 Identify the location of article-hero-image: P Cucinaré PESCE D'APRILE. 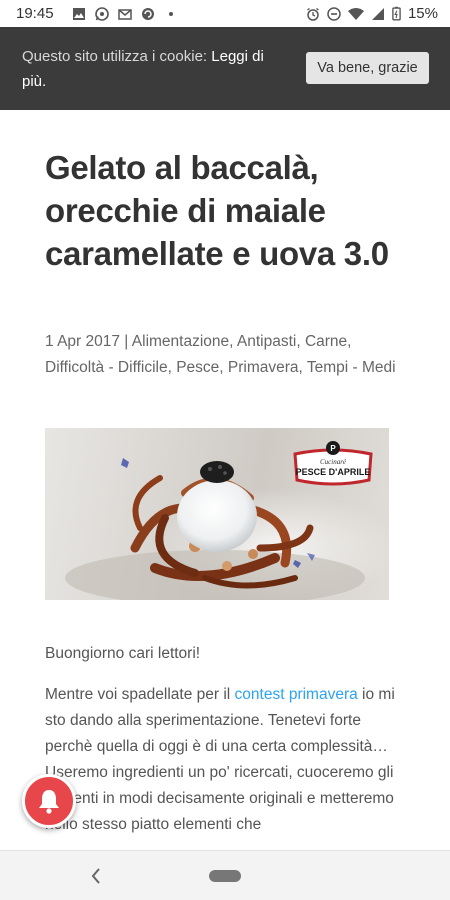
(217, 514).